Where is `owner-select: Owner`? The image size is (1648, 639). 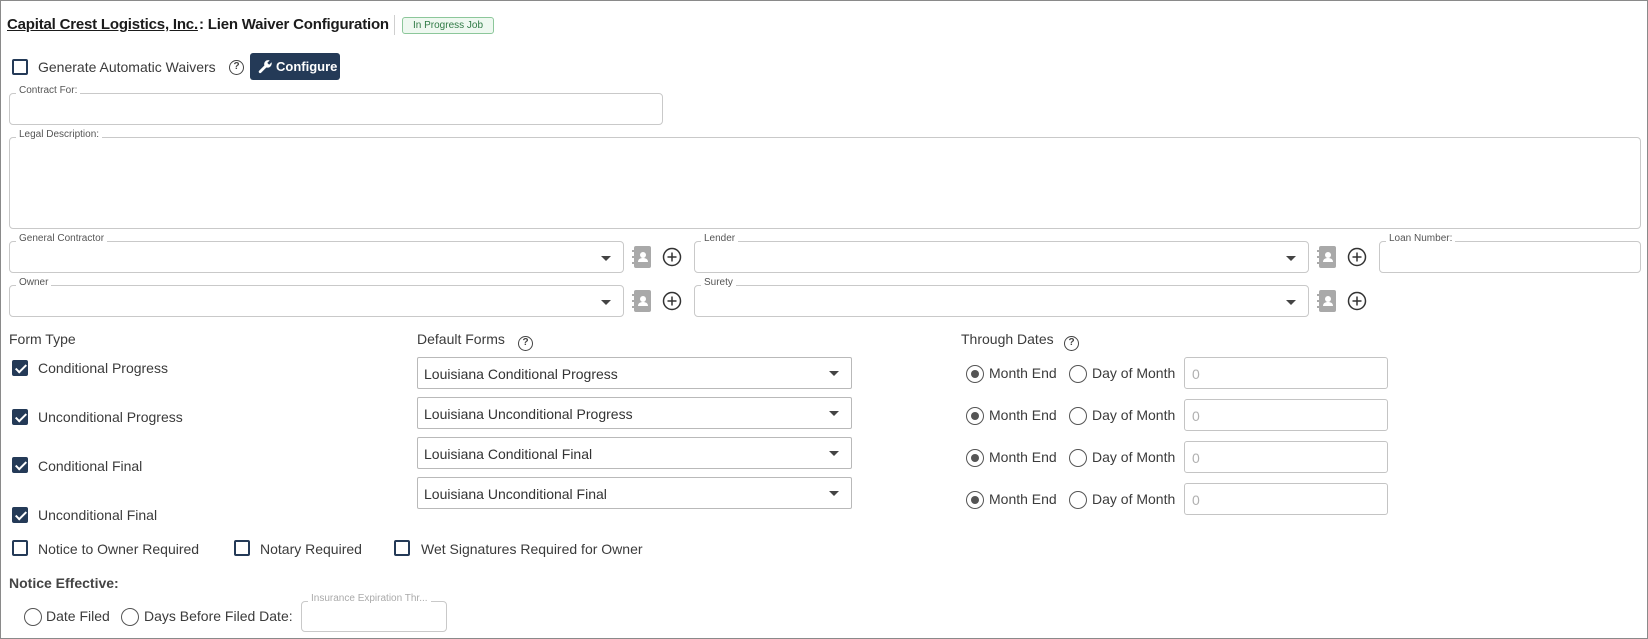
owner-select: Owner is located at coordinates (316, 297).